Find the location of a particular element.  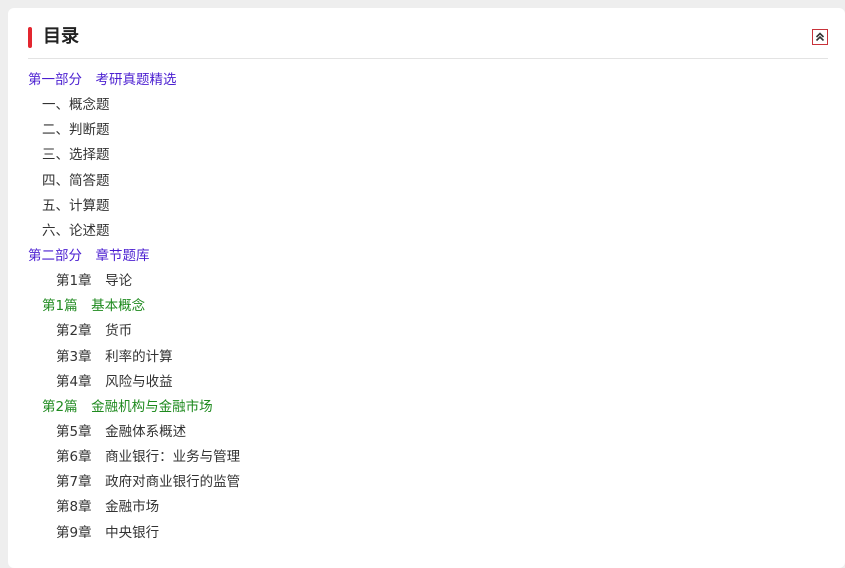

toc-item-label: 第2篇 金融机构与金融市场 is located at coordinates (127, 407).